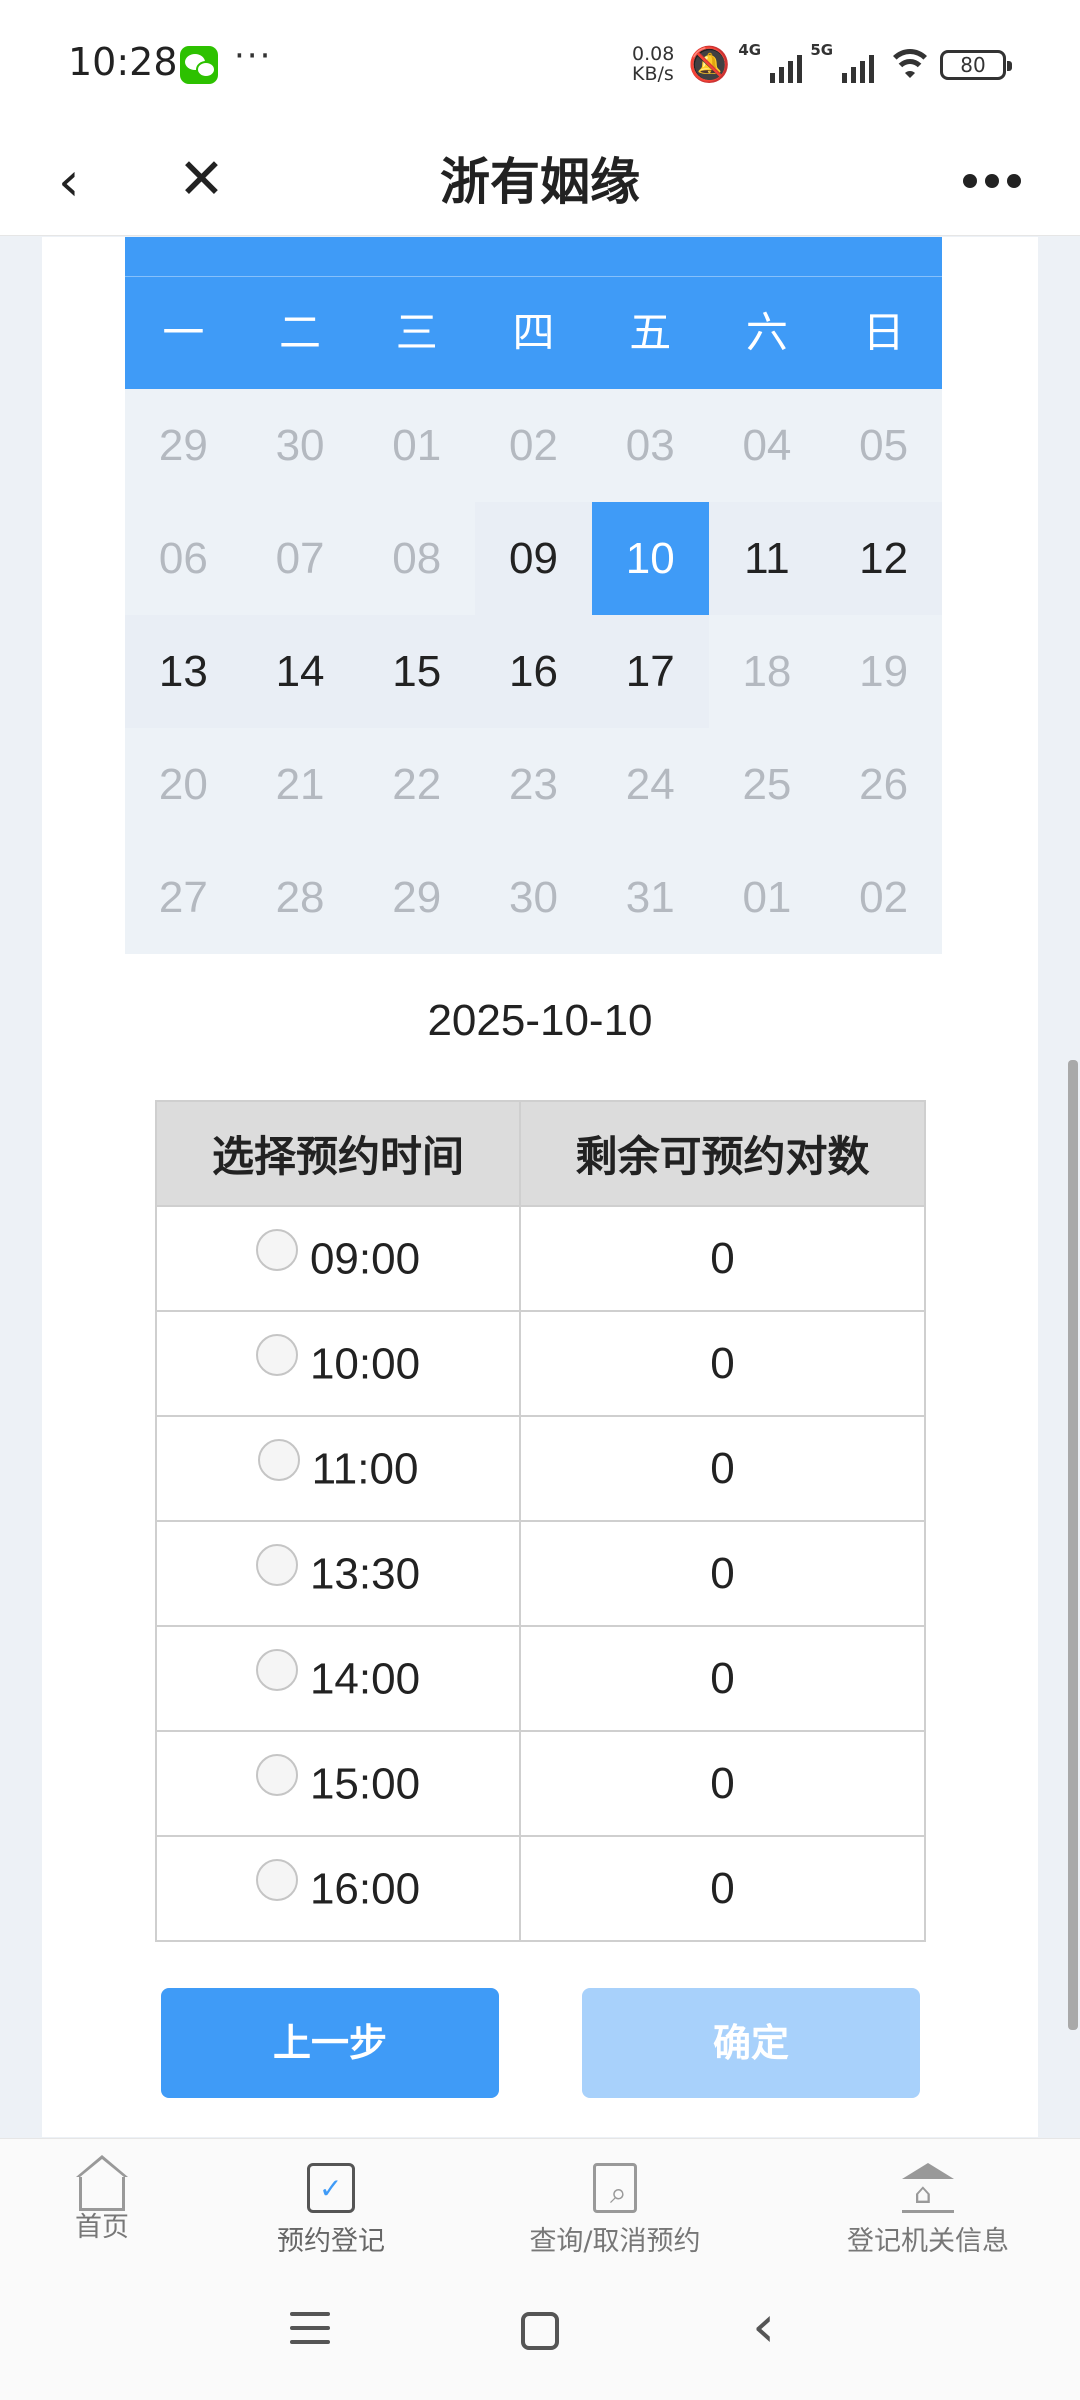  What do you see at coordinates (300, 897) in the screenshot?
I see `calendar-day: 28` at bounding box center [300, 897].